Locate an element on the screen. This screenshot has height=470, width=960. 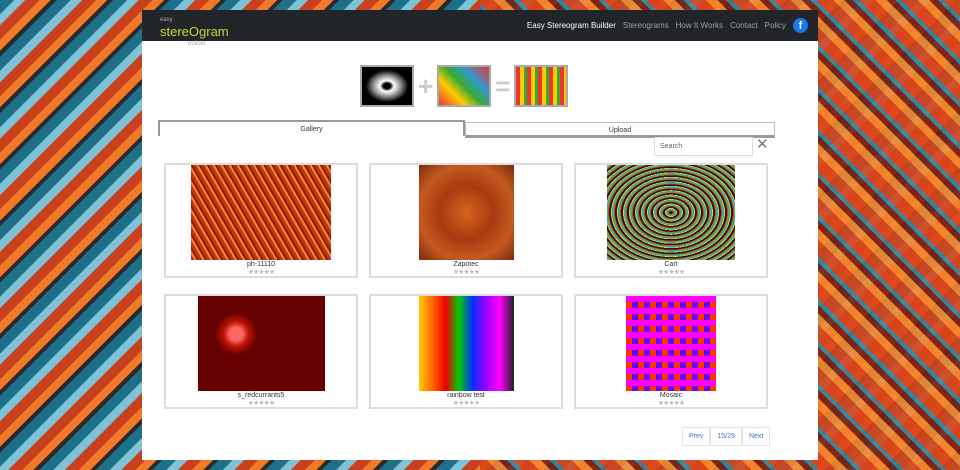
plus-icon: + is located at coordinates (426, 85).